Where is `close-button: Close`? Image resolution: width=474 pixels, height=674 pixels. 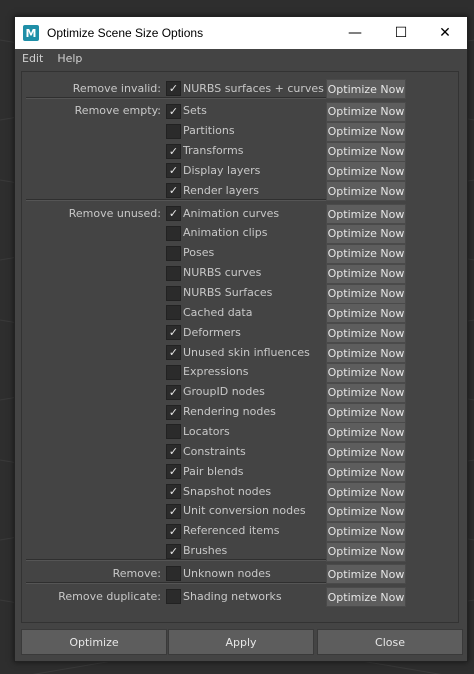 close-button: Close is located at coordinates (390, 642).